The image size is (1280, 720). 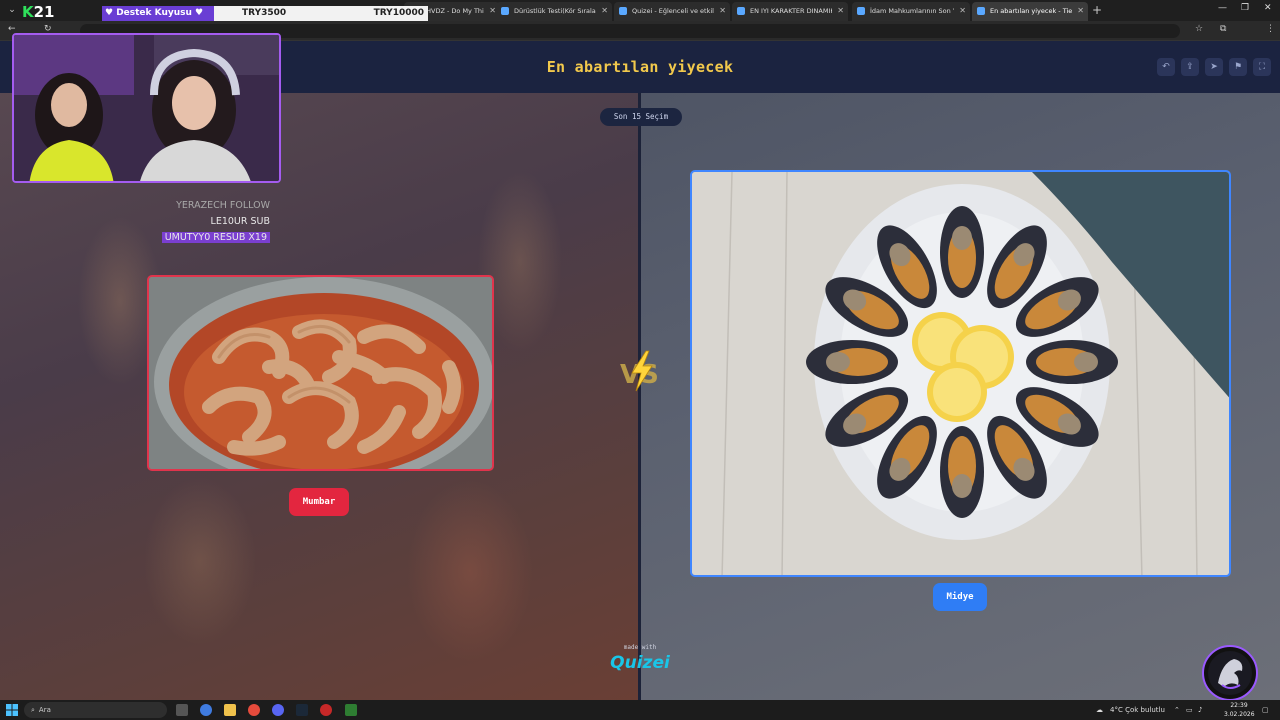 I want to click on stream-top-overlay: K21 ♥ Destek Kuyusu ♥ TRY3500 TRY10000, so click(x=225, y=12).